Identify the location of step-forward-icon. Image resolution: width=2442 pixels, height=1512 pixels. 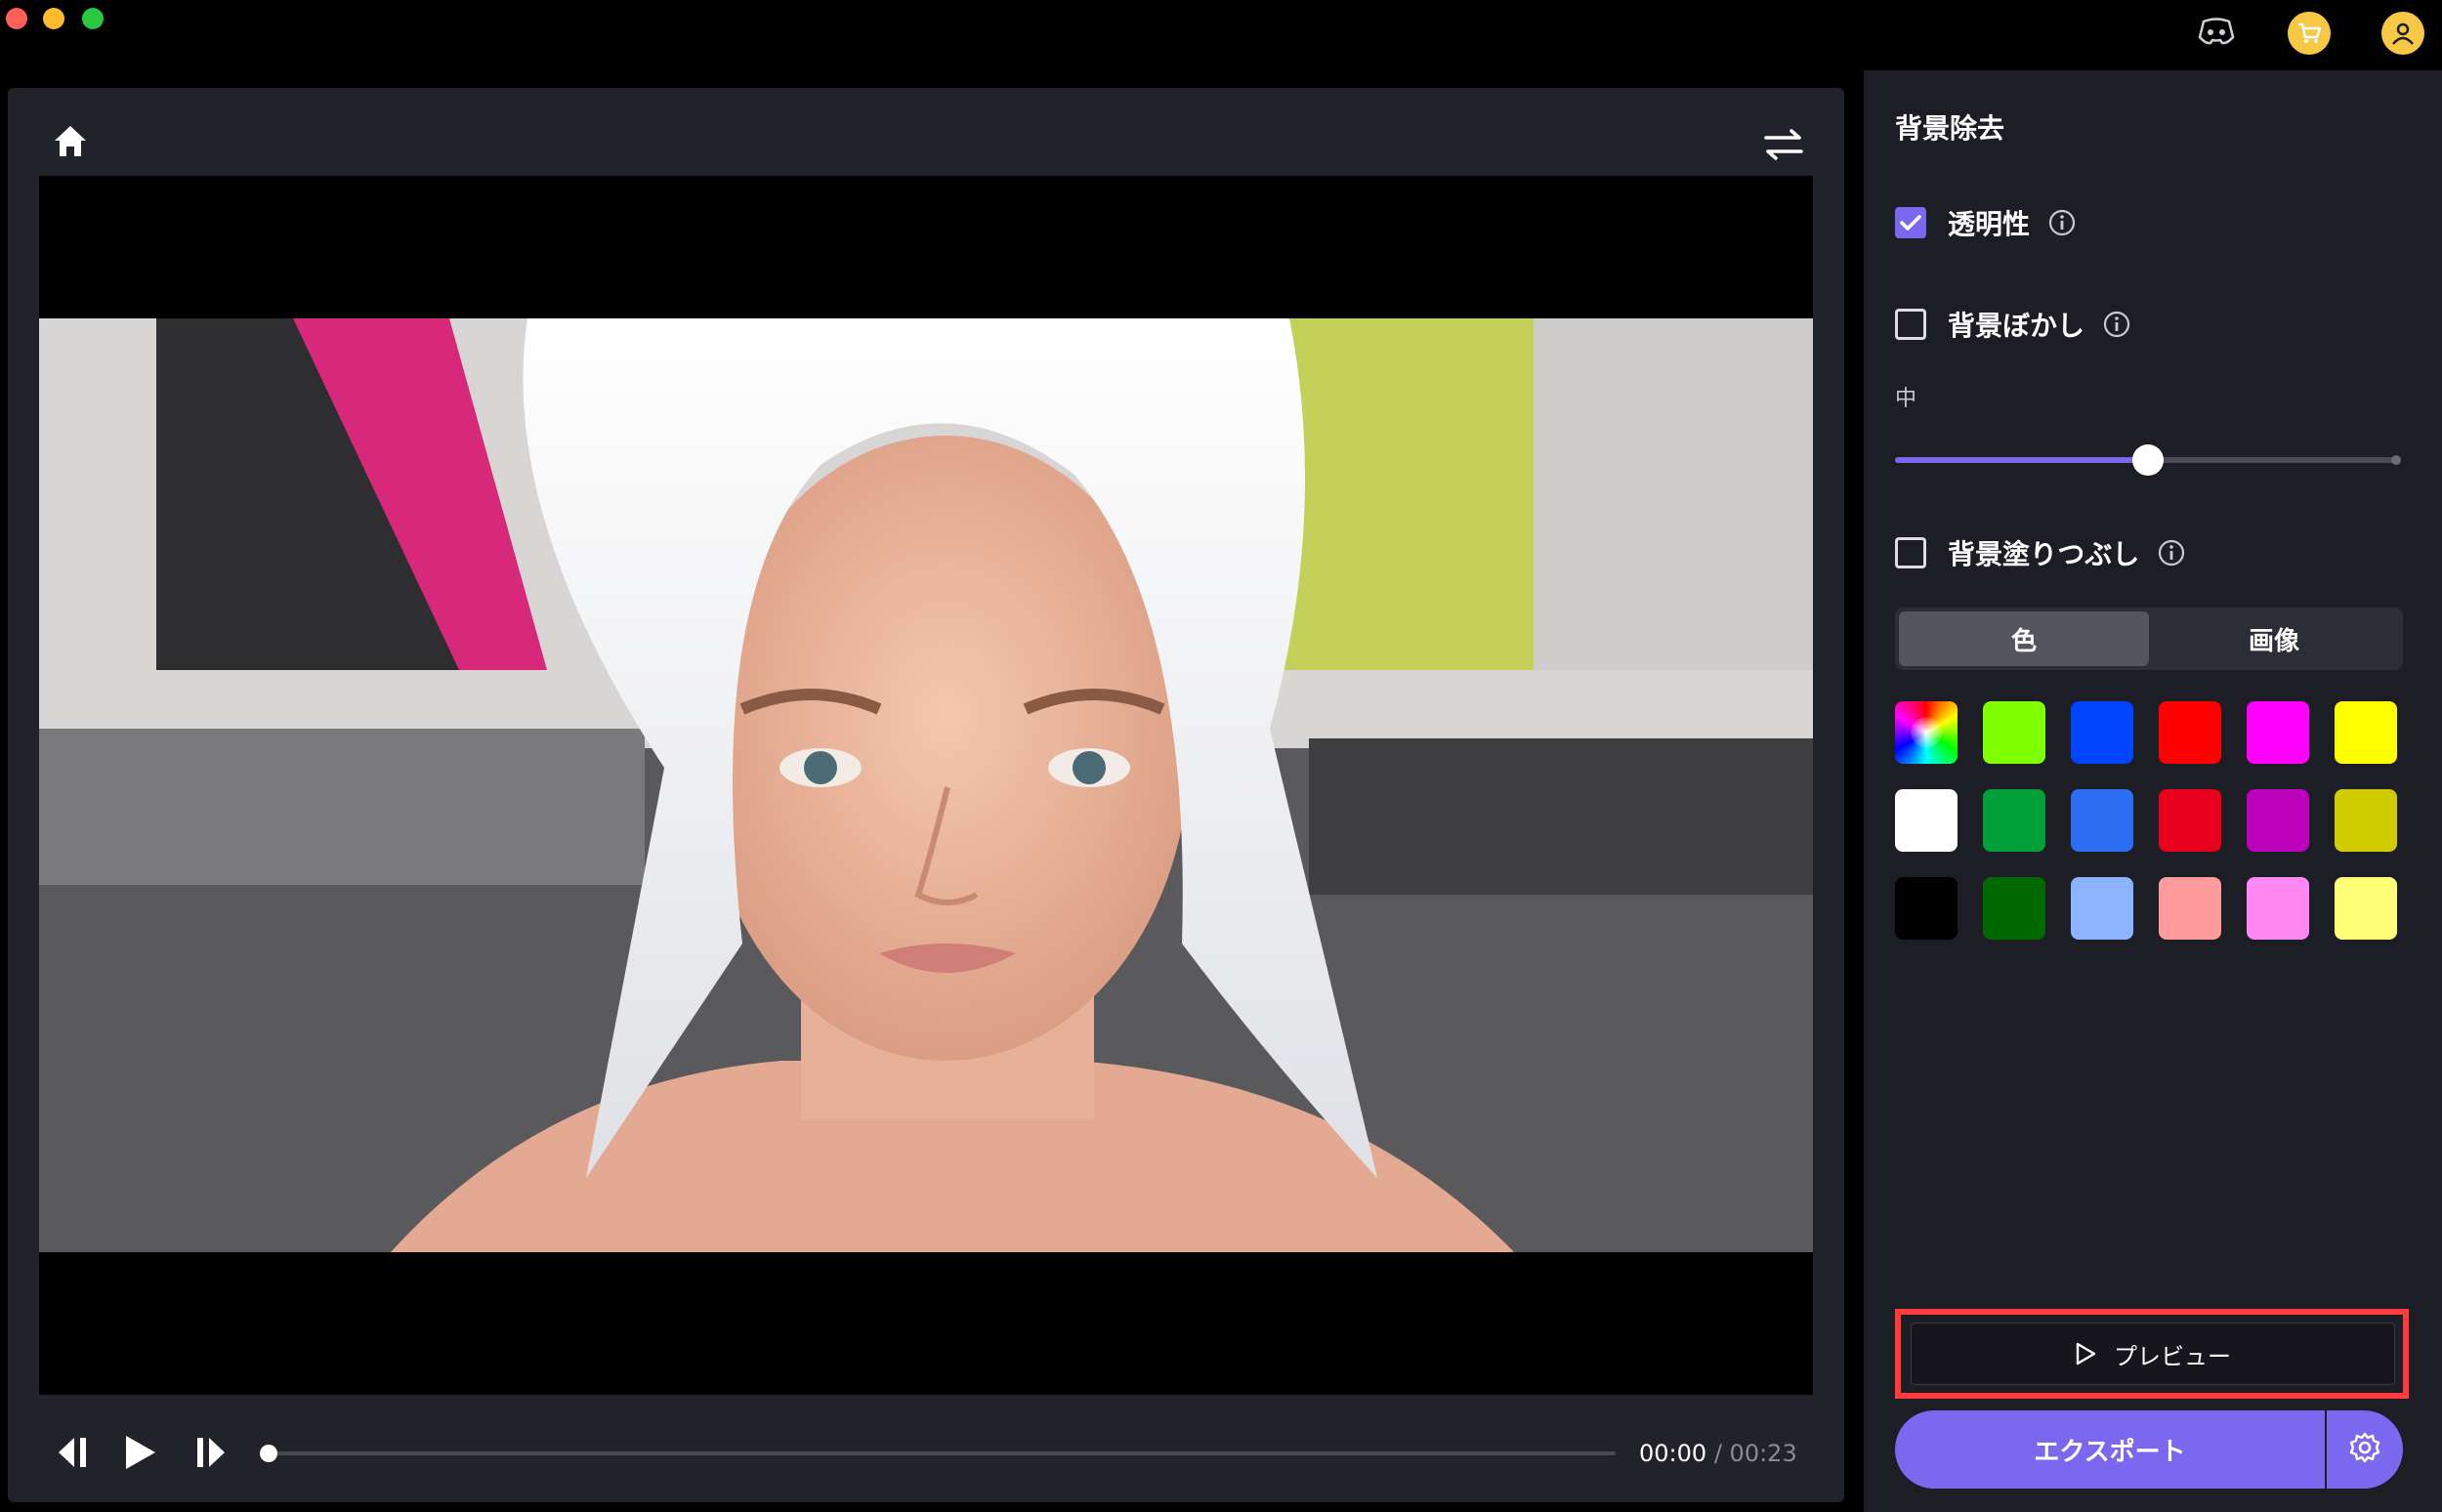
(210, 1452).